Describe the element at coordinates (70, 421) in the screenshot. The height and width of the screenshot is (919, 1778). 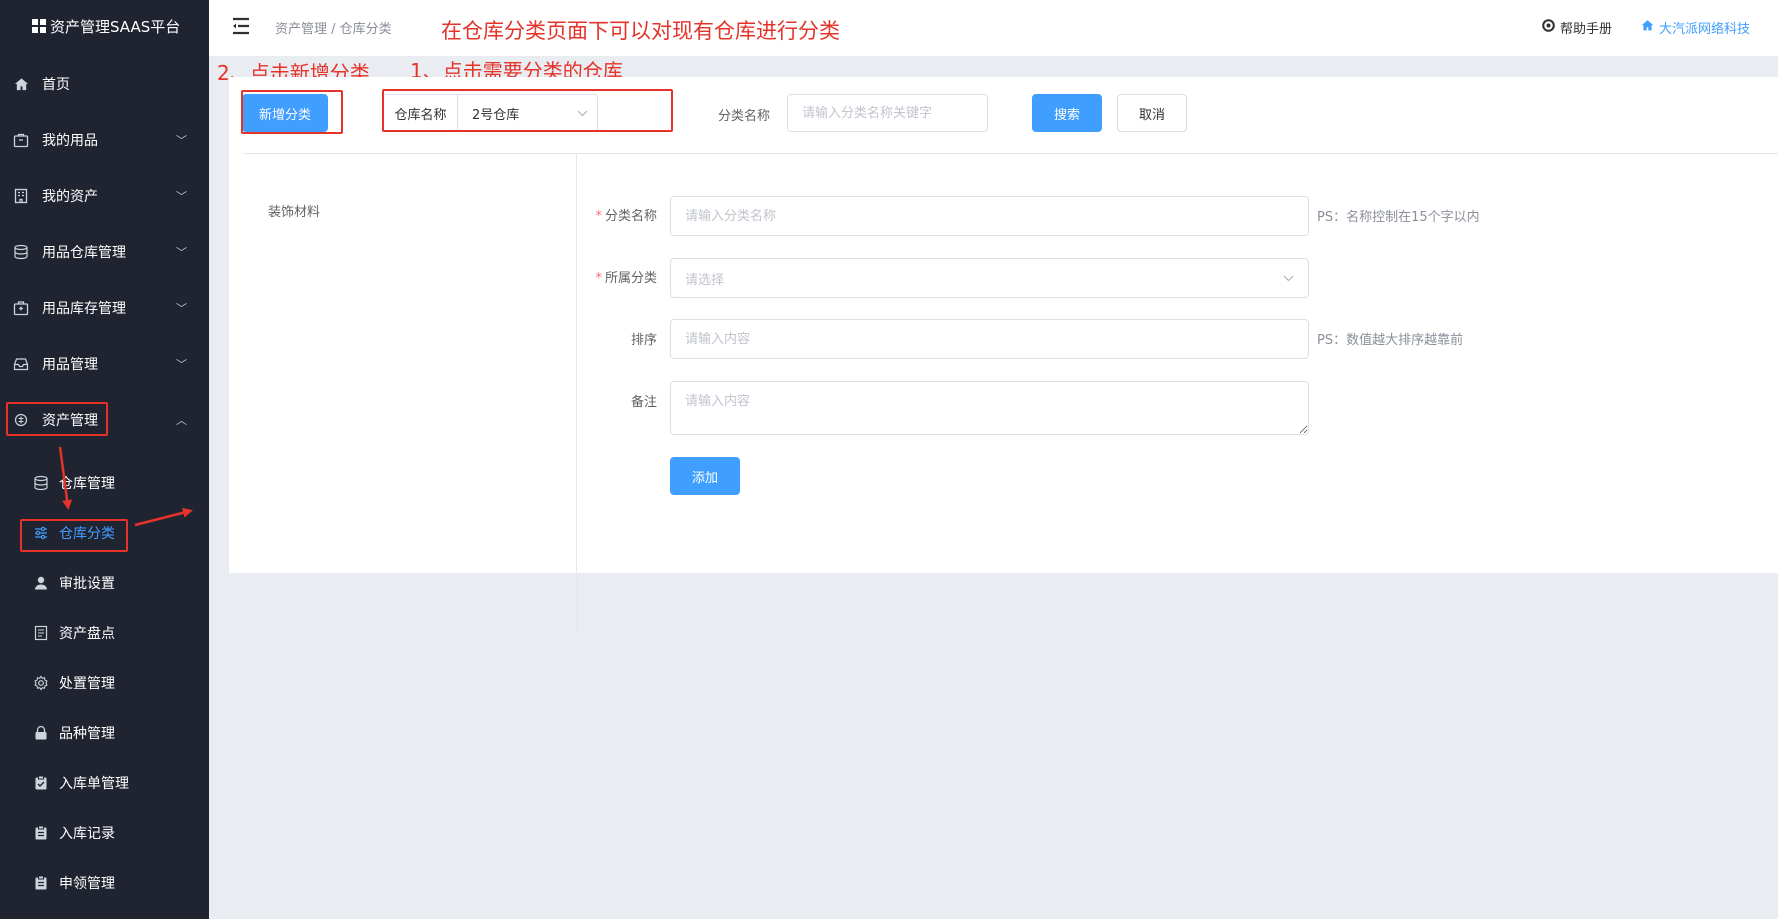
I see `sidebar-item-label: 资产管理` at that location.